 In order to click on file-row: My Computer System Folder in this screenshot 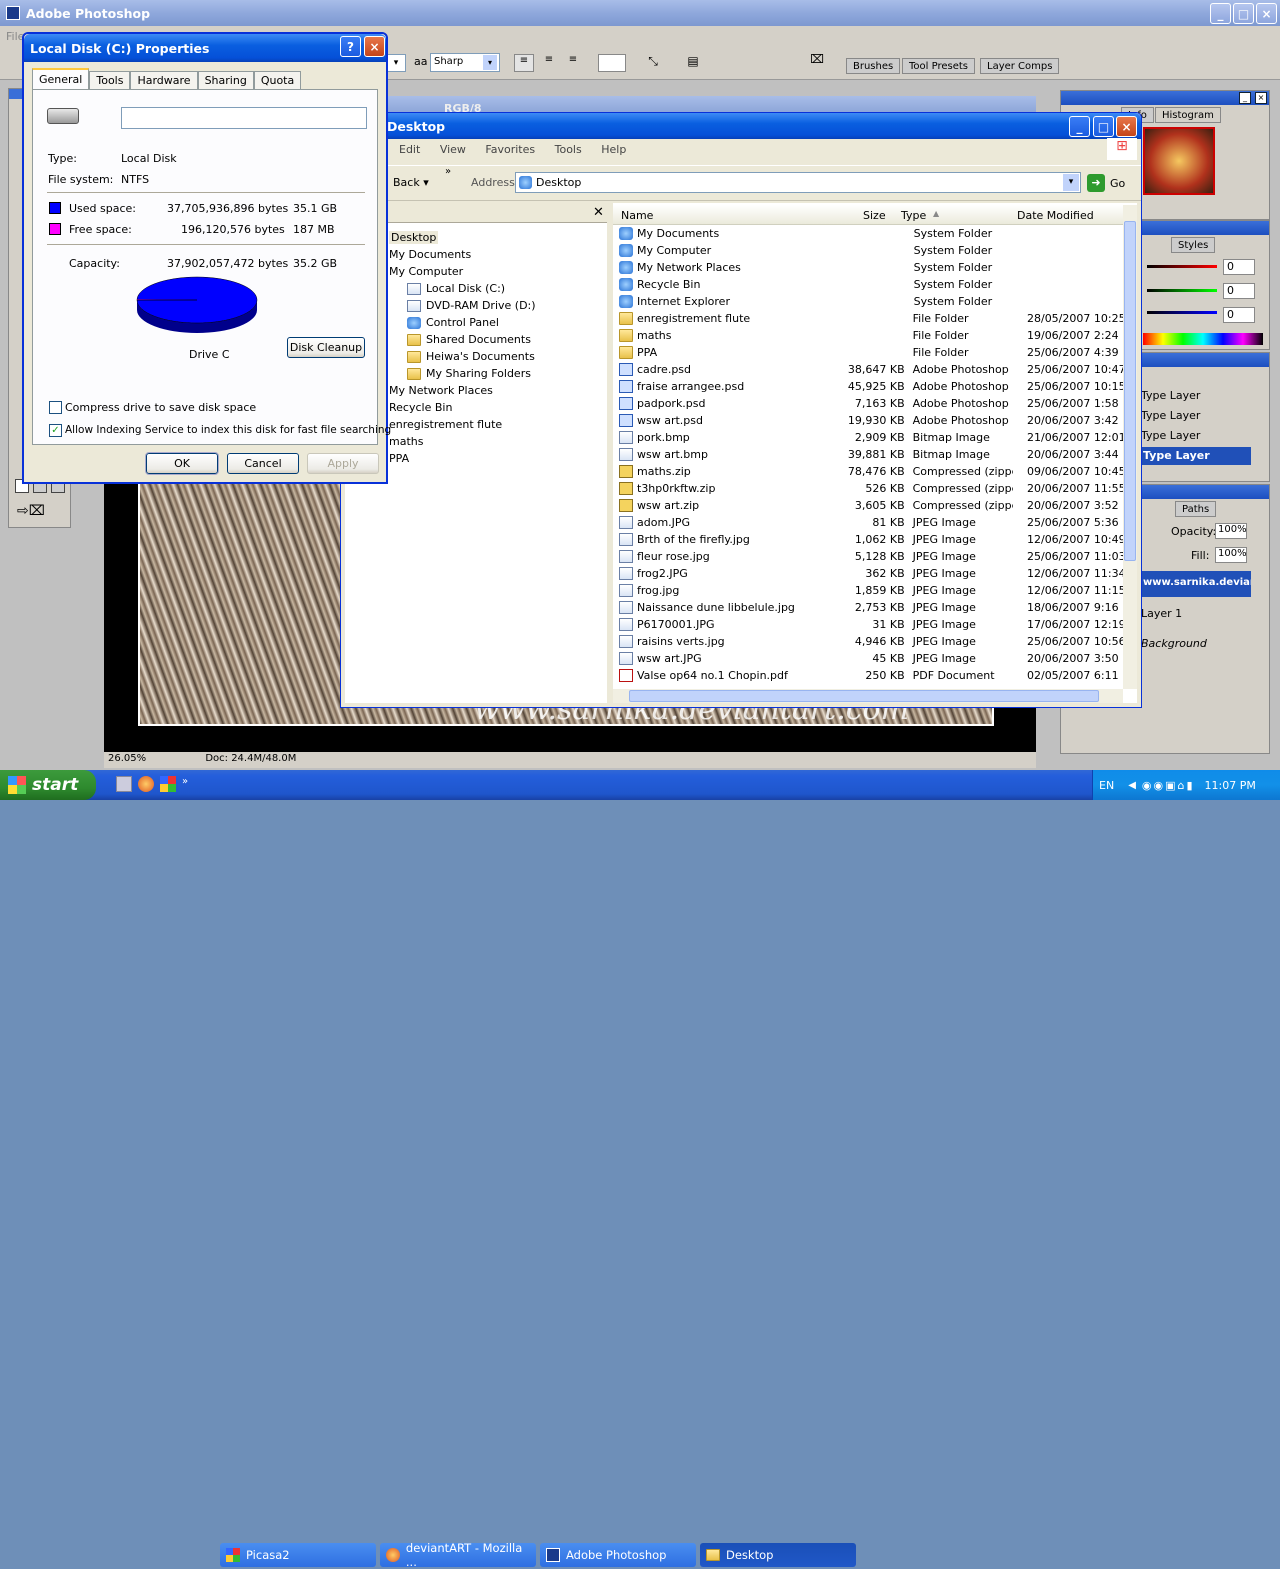, I will do `click(868, 250)`.